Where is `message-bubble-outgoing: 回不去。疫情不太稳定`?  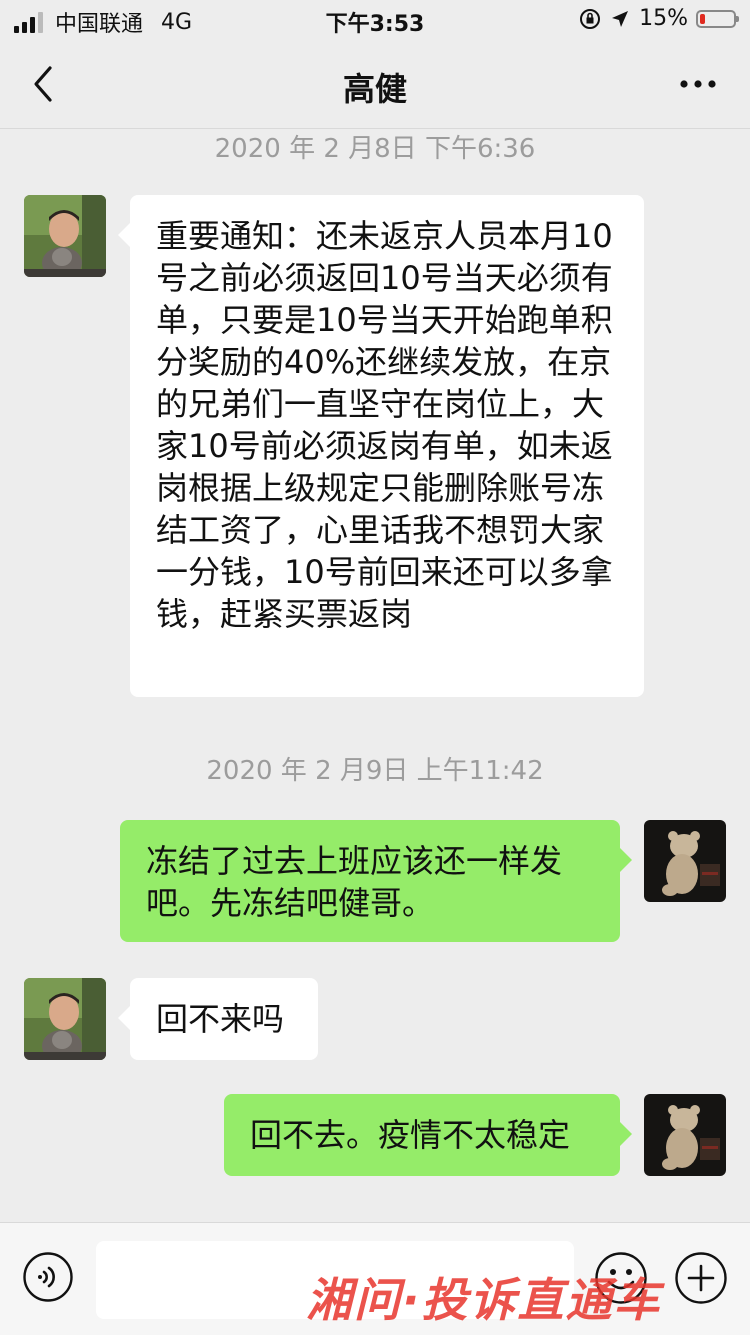 message-bubble-outgoing: 回不去。疫情不太稳定 is located at coordinates (428, 1135).